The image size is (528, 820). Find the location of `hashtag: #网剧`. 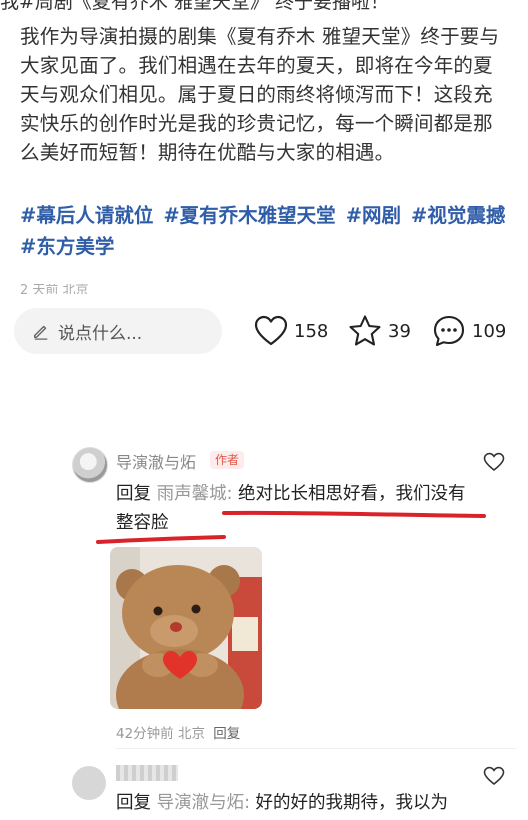

hashtag: #网剧 is located at coordinates (373, 215).